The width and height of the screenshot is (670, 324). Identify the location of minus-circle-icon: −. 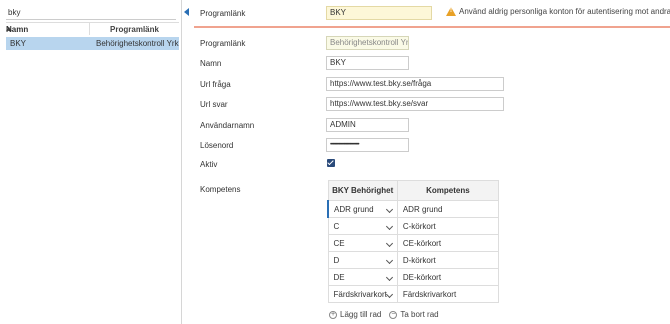
(393, 314).